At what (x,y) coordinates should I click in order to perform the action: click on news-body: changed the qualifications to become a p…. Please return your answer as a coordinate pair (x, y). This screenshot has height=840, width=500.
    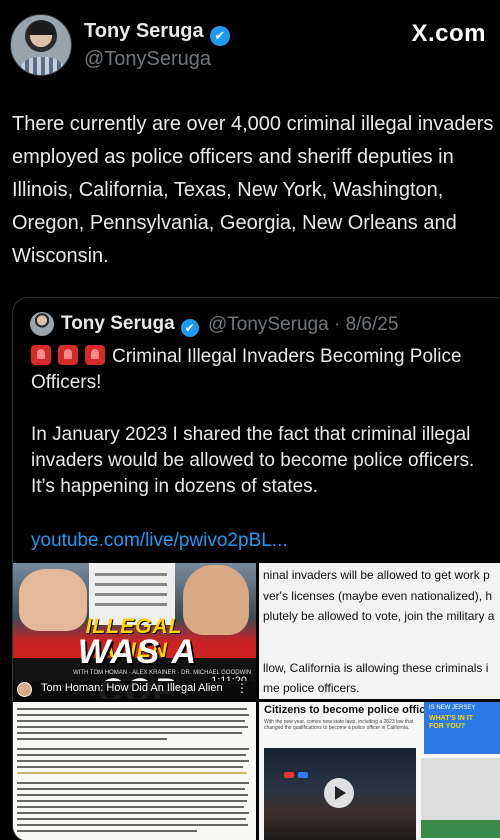
    Looking at the image, I should click on (337, 728).